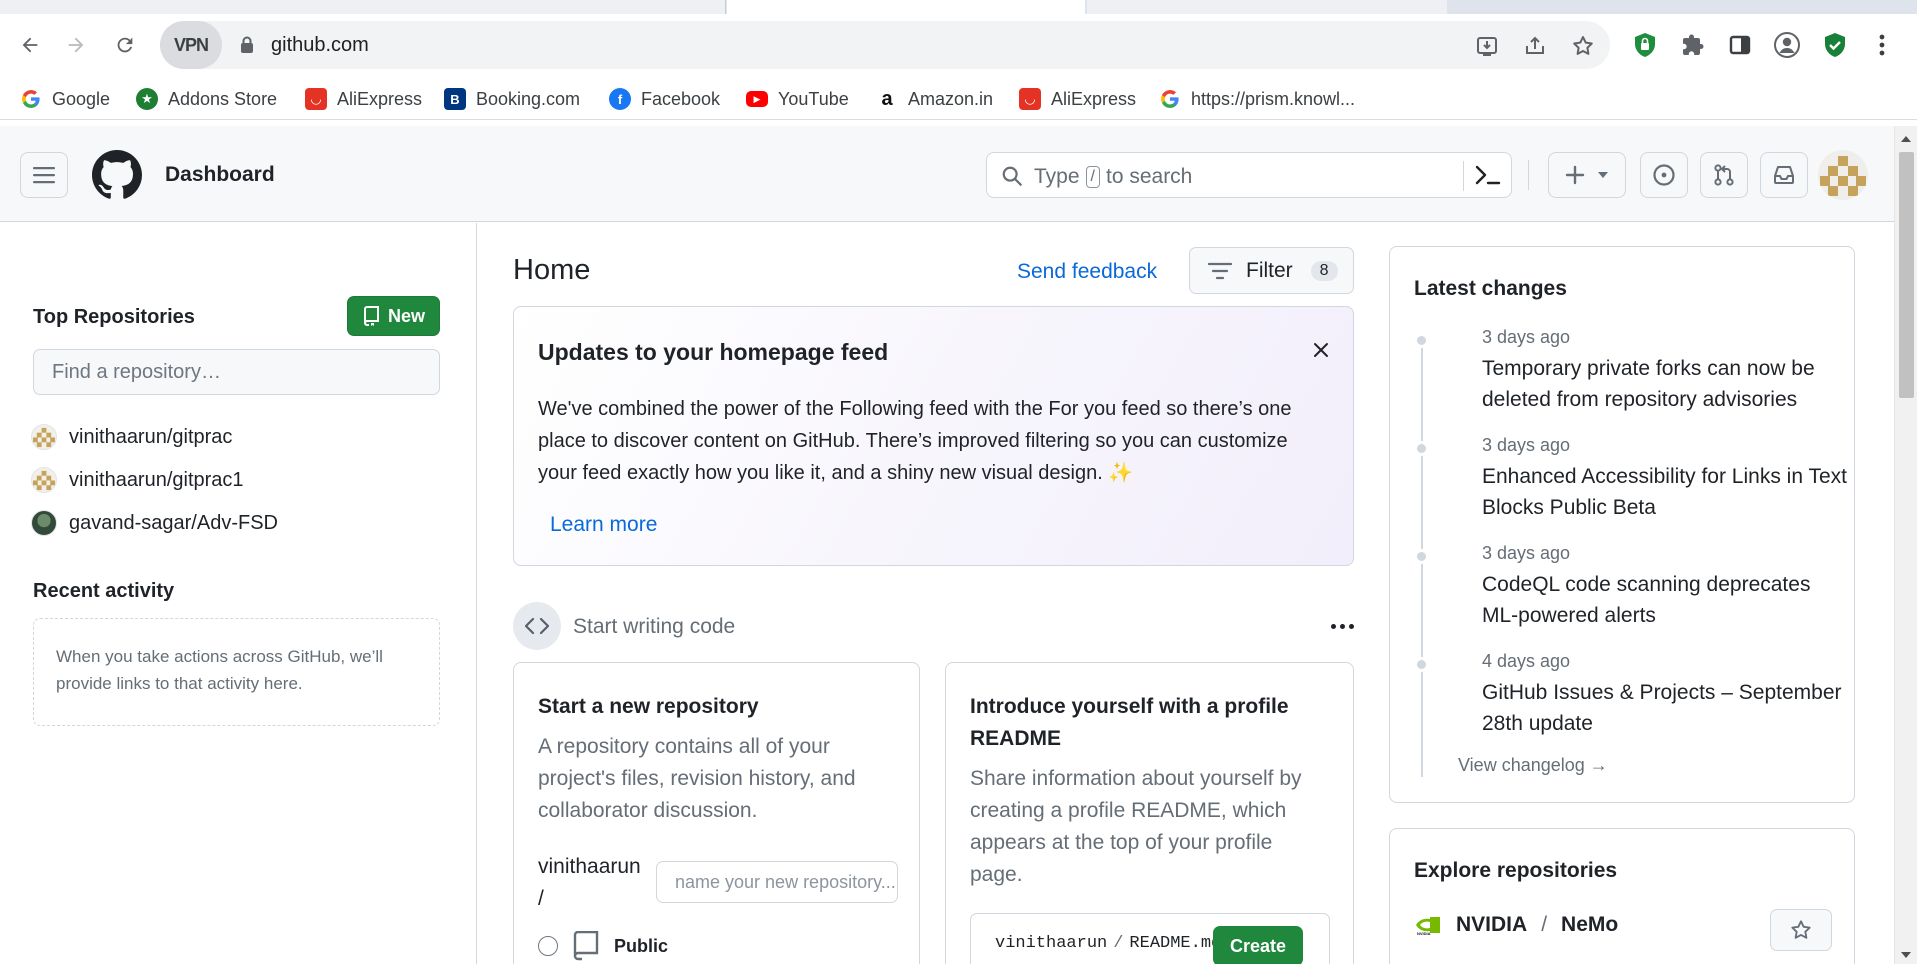 The height and width of the screenshot is (964, 1917). Describe the element at coordinates (220, 175) in the screenshot. I see `page-context-title: Dashboard` at that location.